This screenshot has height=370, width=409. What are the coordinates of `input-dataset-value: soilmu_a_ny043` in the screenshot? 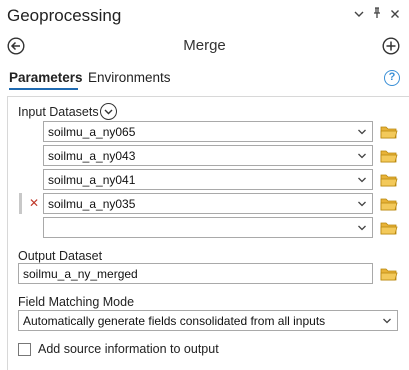 It's located at (92, 156).